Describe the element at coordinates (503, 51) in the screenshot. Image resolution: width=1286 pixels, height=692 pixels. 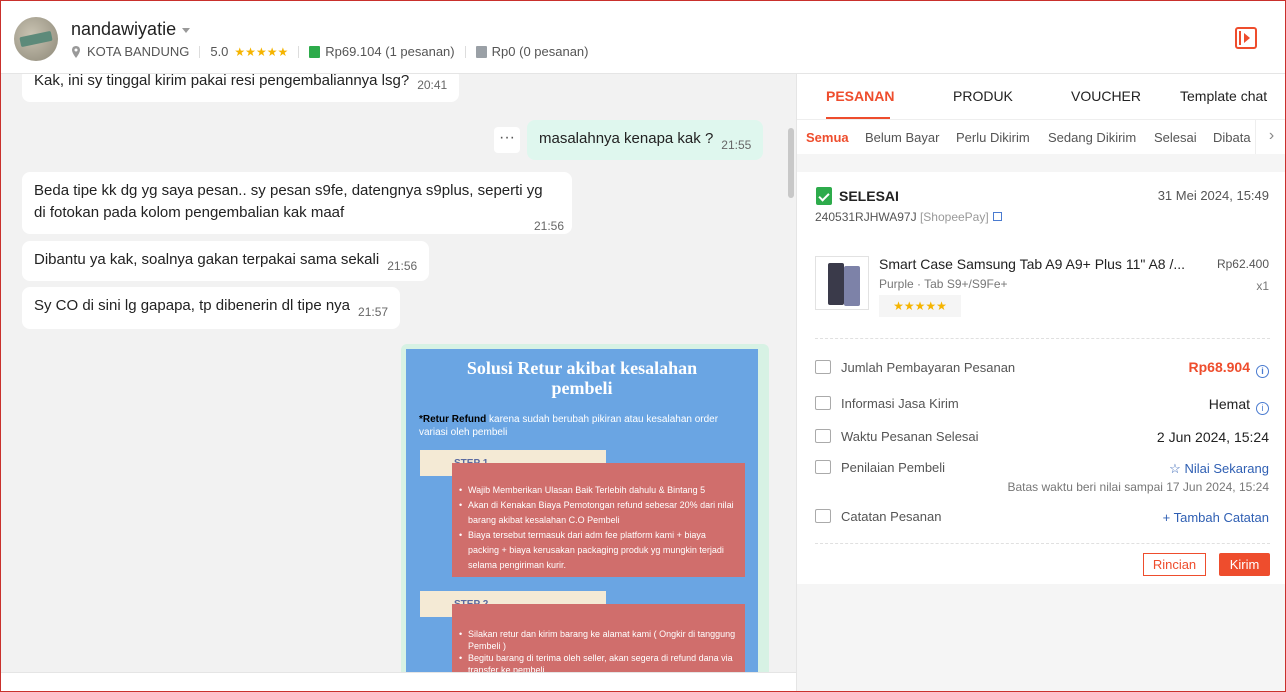
I see `unpaid-amount: Rp0` at that location.